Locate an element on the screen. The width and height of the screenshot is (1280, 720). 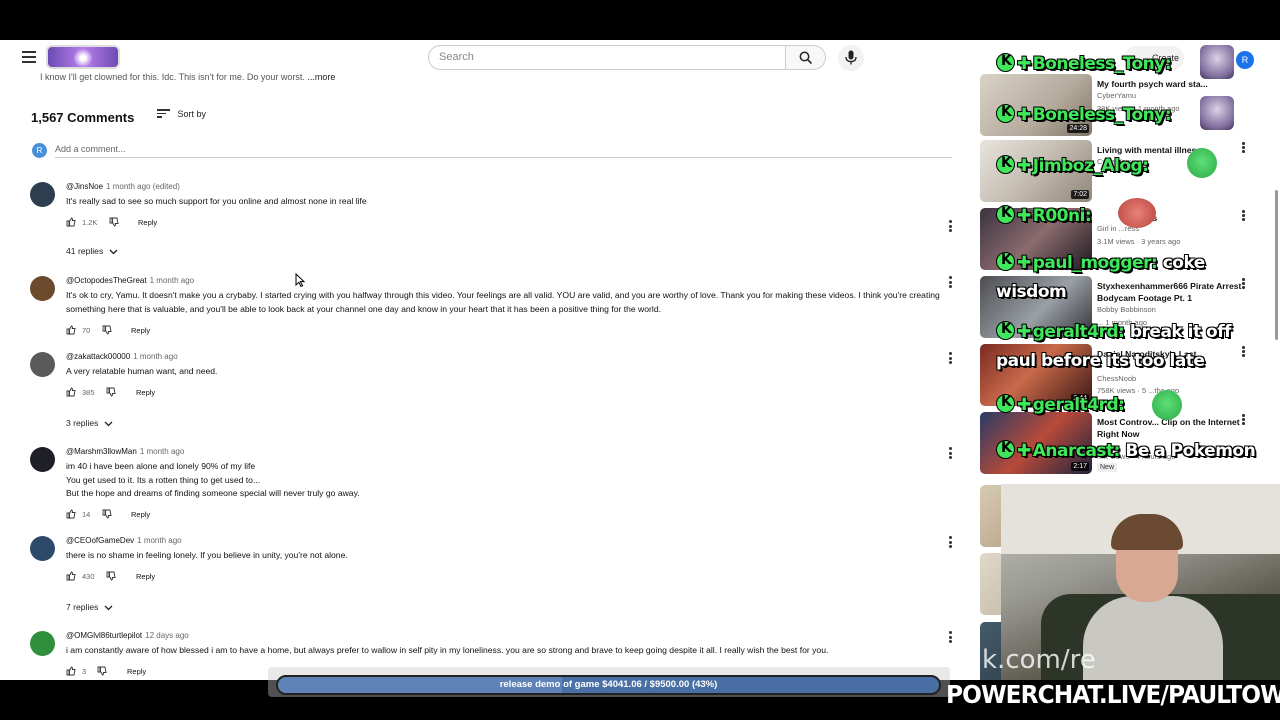
comment-time: 1 month ago (edited) is located at coordinates (143, 186).